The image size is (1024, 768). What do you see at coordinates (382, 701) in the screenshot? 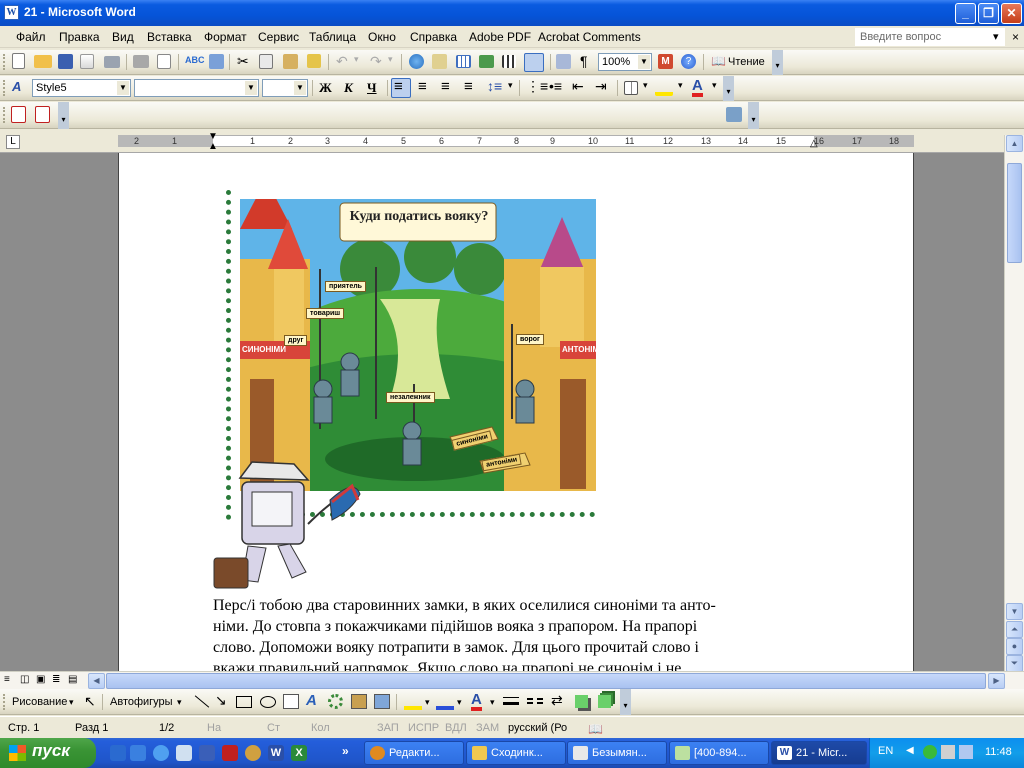
I see `insert-picture-icon` at bounding box center [382, 701].